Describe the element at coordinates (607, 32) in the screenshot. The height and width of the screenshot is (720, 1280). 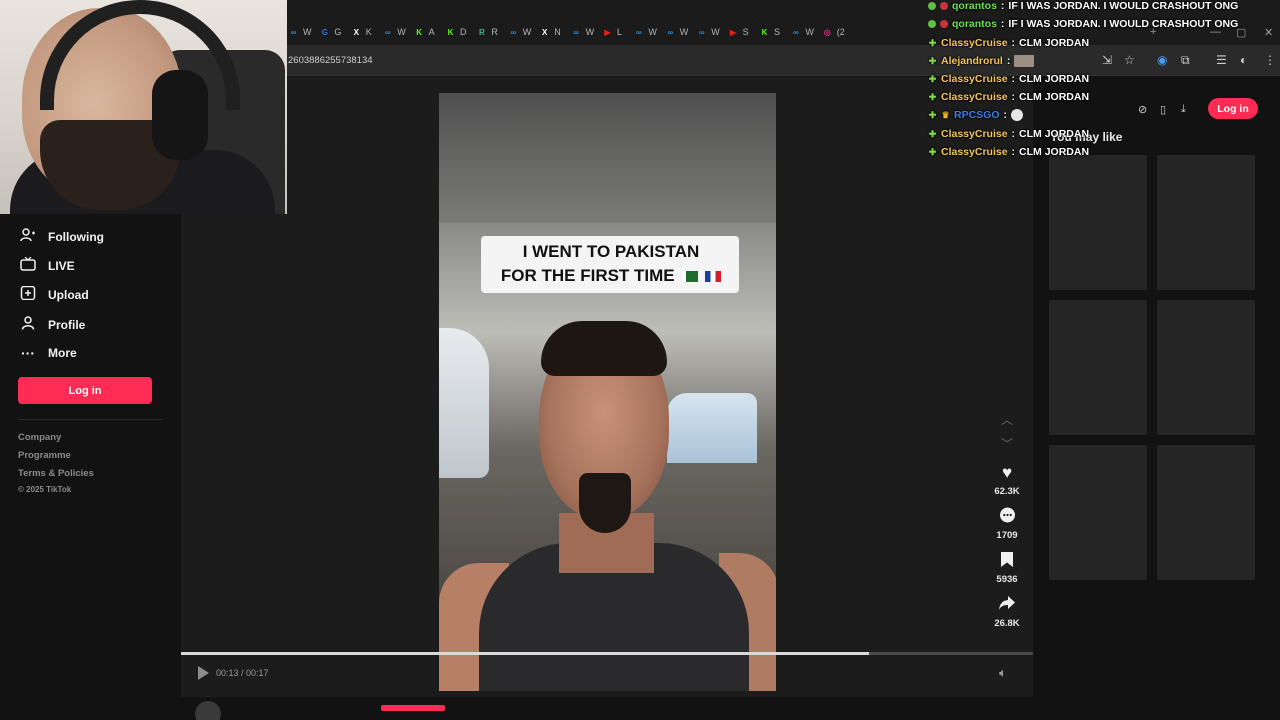
I see `youtube-icon: ▶` at that location.